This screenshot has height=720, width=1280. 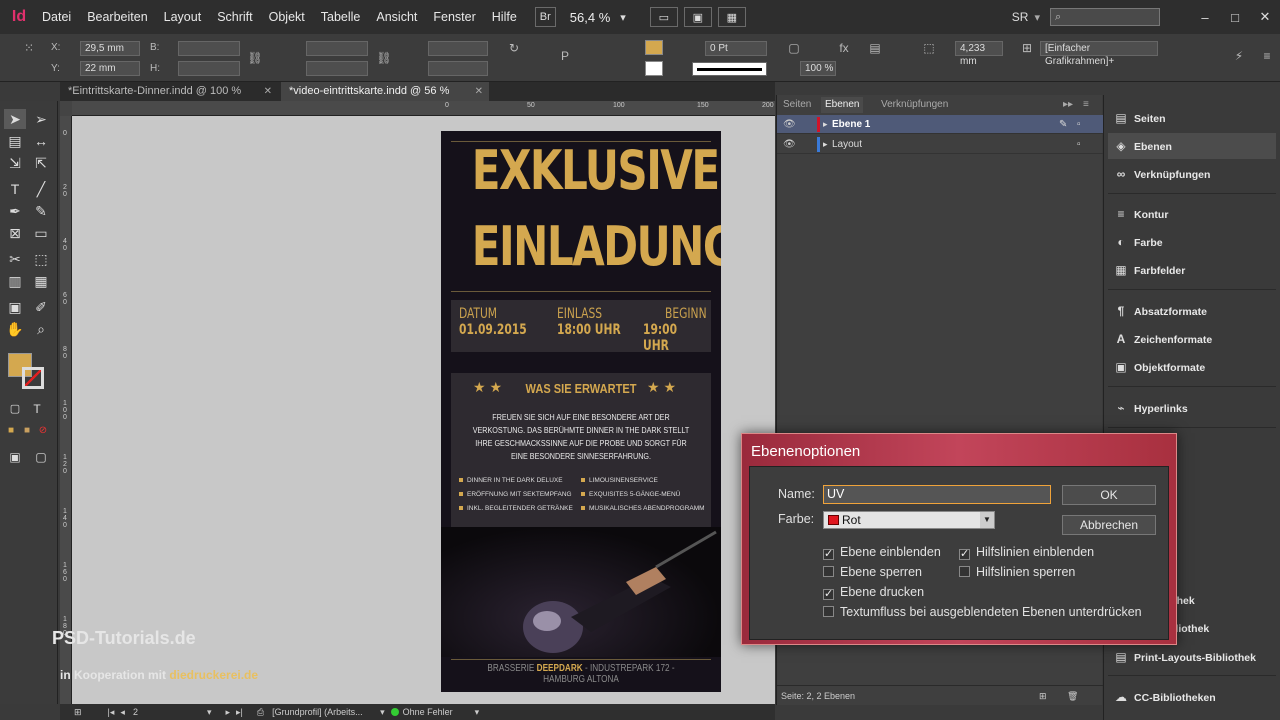 I want to click on minimize-button: –, so click(x=1205, y=17).